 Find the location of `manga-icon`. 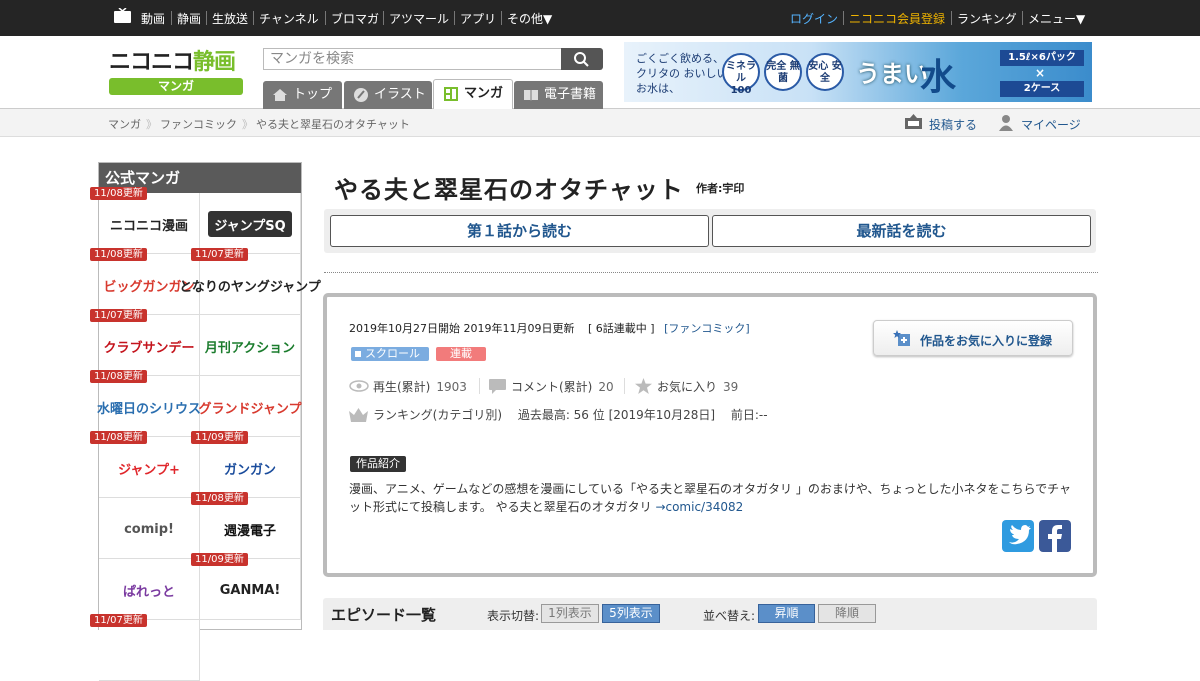

manga-icon is located at coordinates (451, 94).